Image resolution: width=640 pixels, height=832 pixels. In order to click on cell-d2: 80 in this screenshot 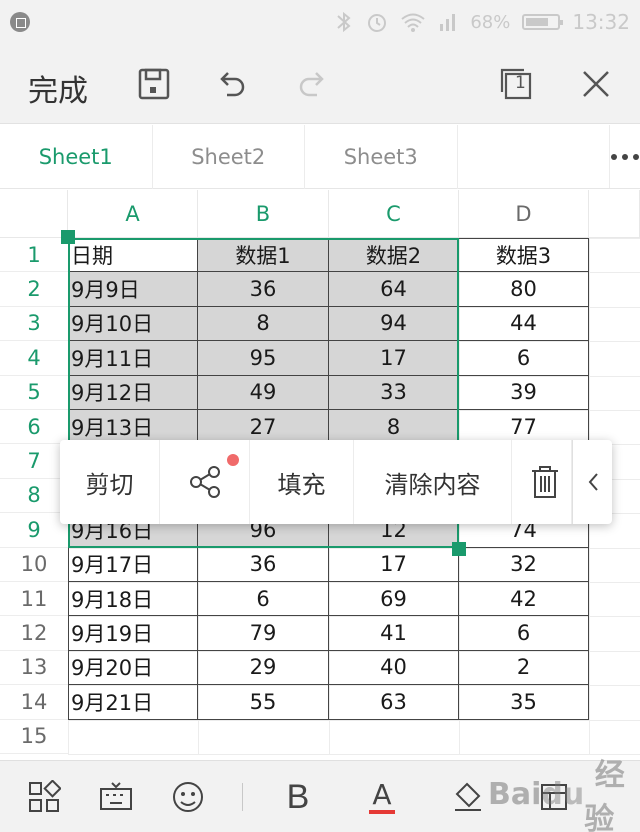, I will do `click(524, 289)`.